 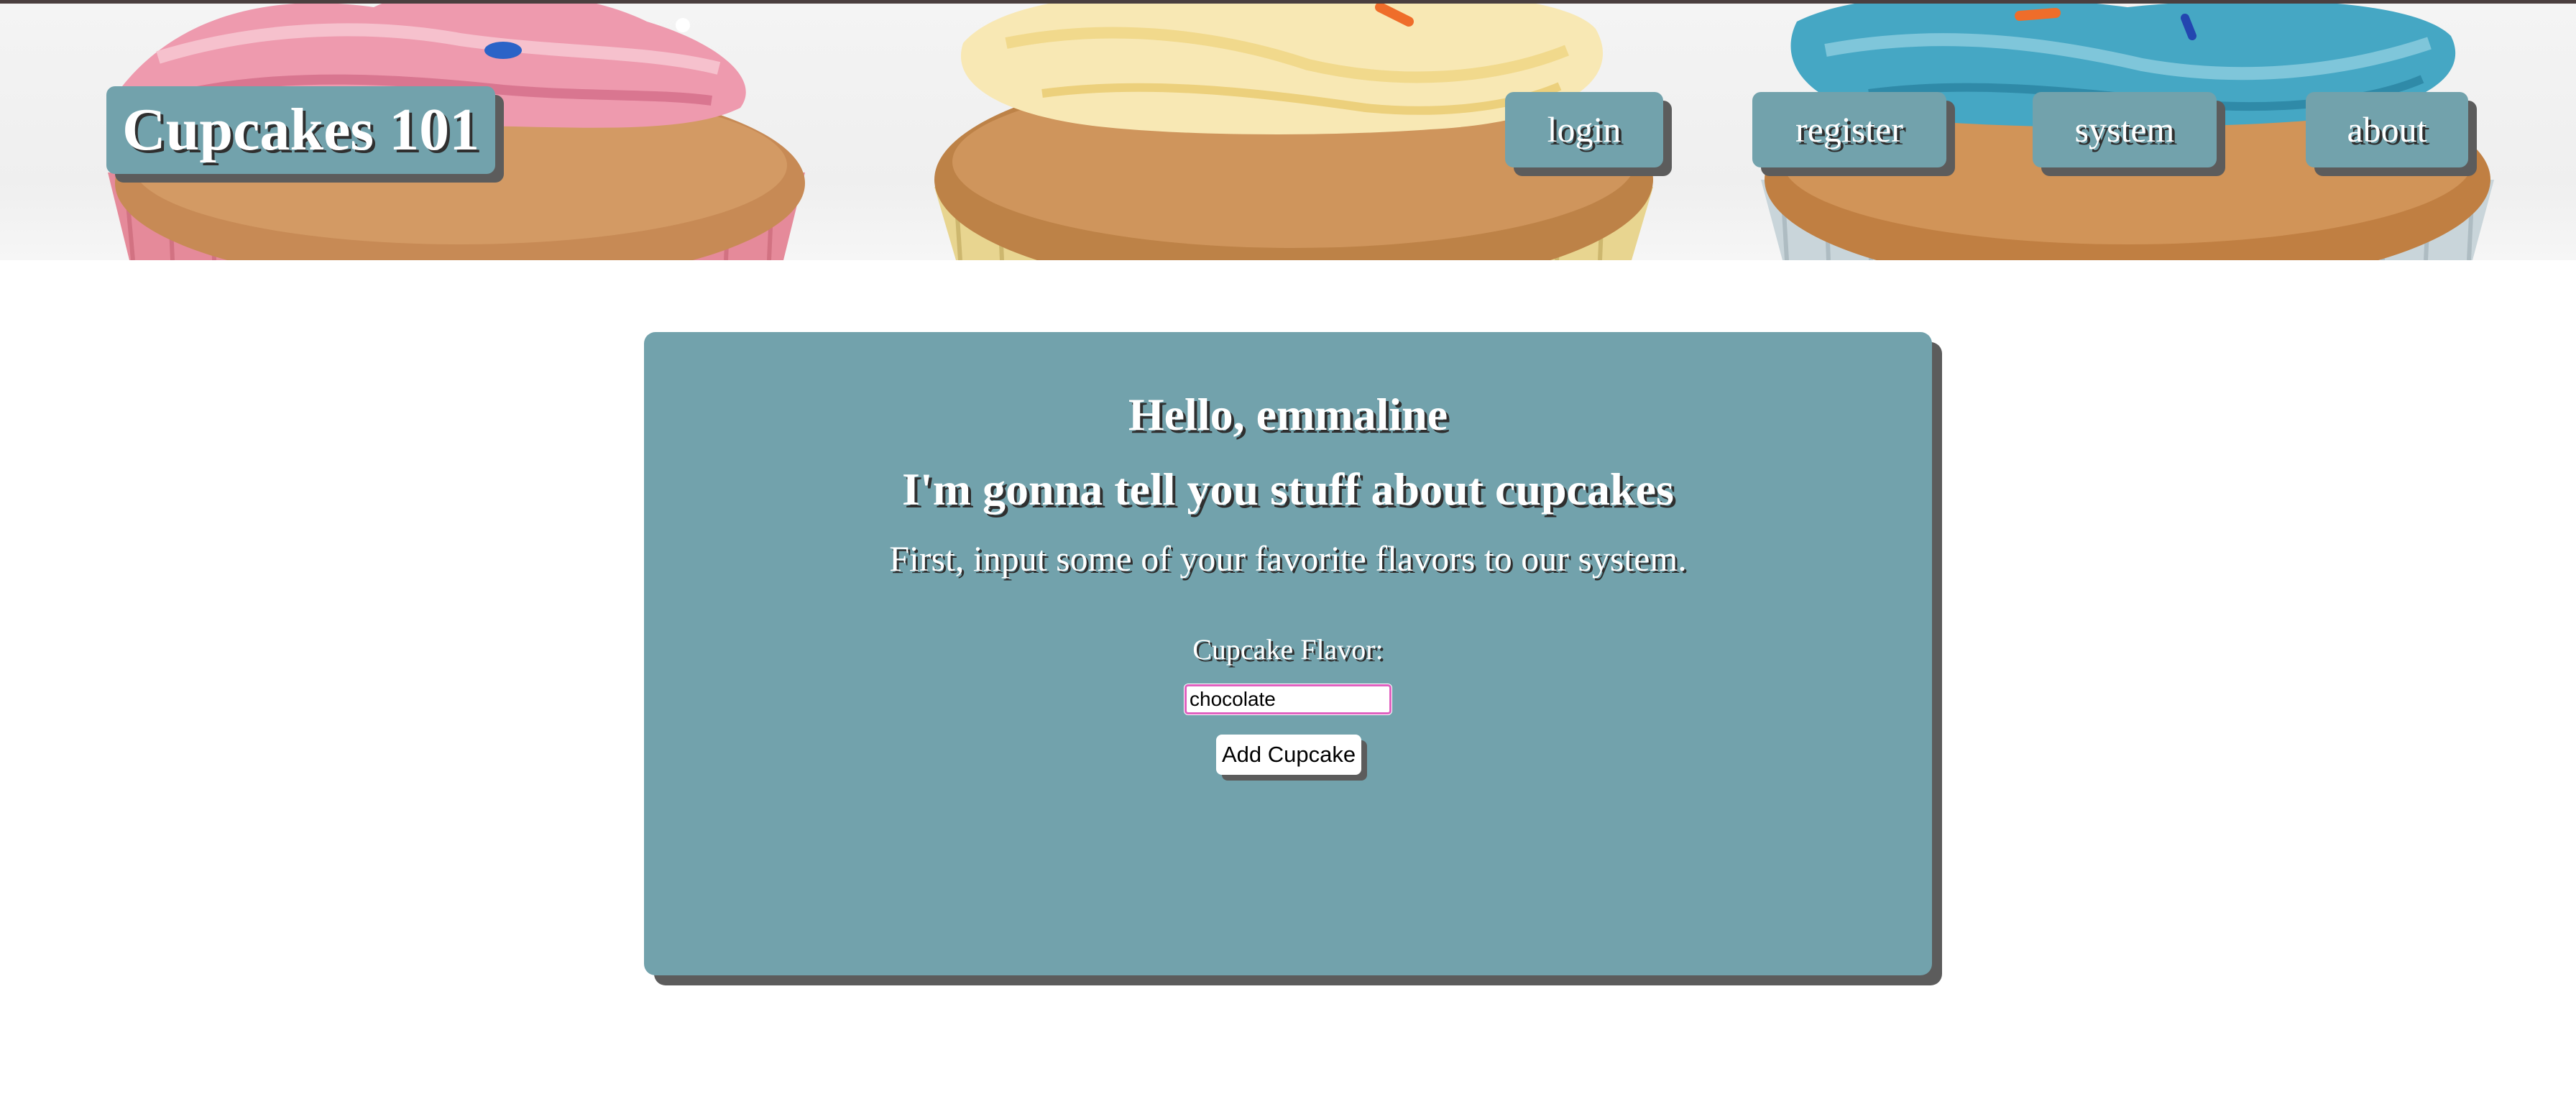 I want to click on nav-register-button: register, so click(x=1849, y=129).